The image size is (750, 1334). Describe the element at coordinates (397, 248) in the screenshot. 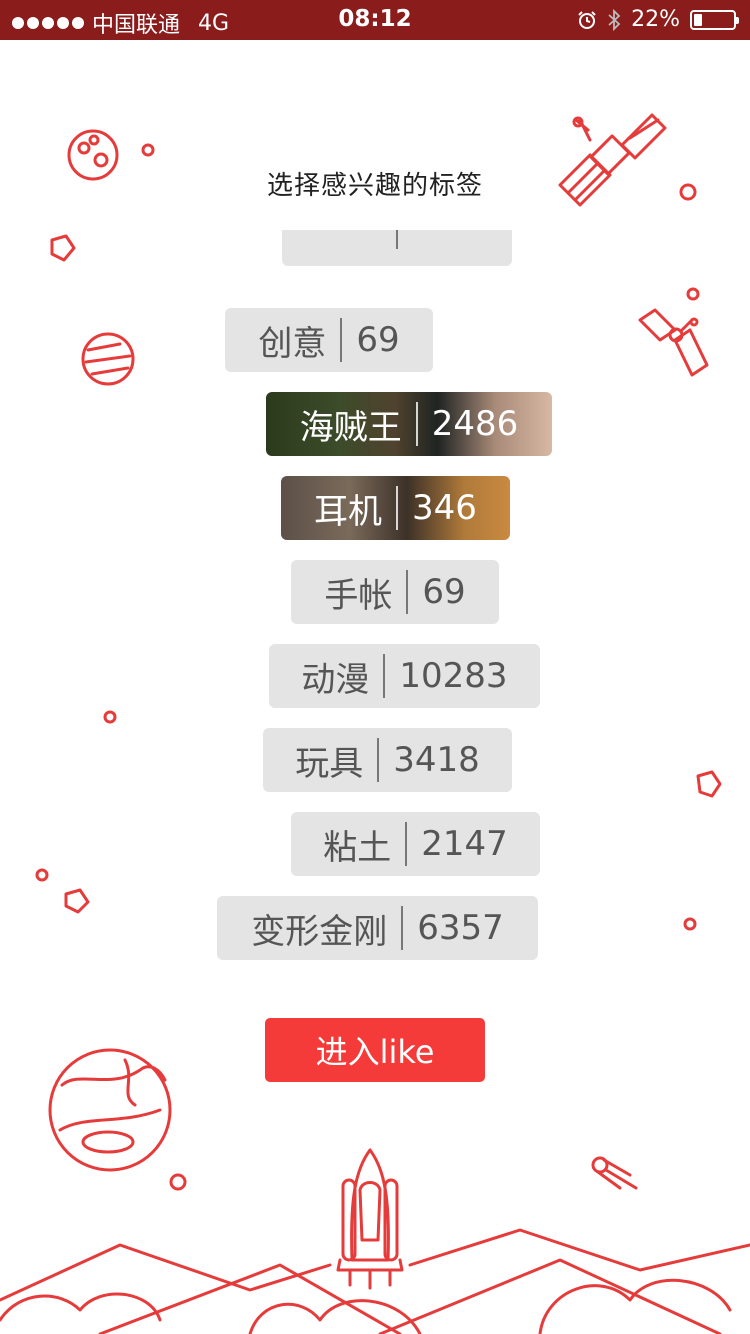

I see `tag-partial-hidden` at that location.